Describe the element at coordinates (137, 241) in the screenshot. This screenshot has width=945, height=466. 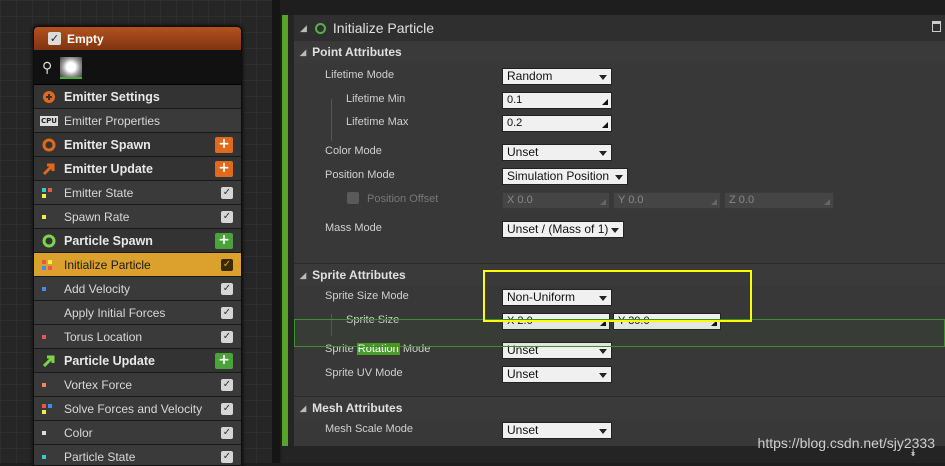
I see `stage-particle-spawn: Particle Spawn +` at that location.